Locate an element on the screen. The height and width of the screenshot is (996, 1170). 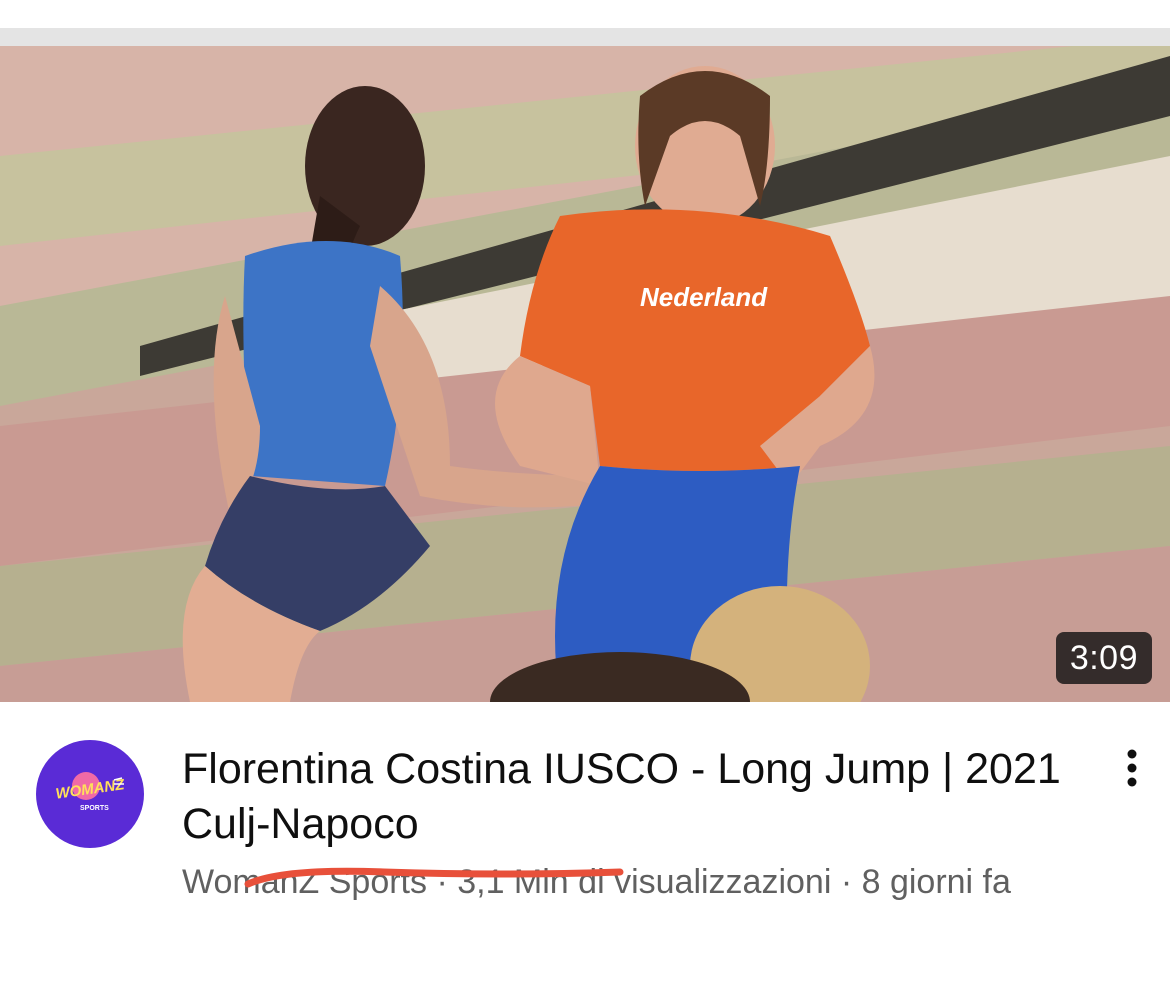
channel-avatar: WOMANZ SPORTS is located at coordinates (90, 794).